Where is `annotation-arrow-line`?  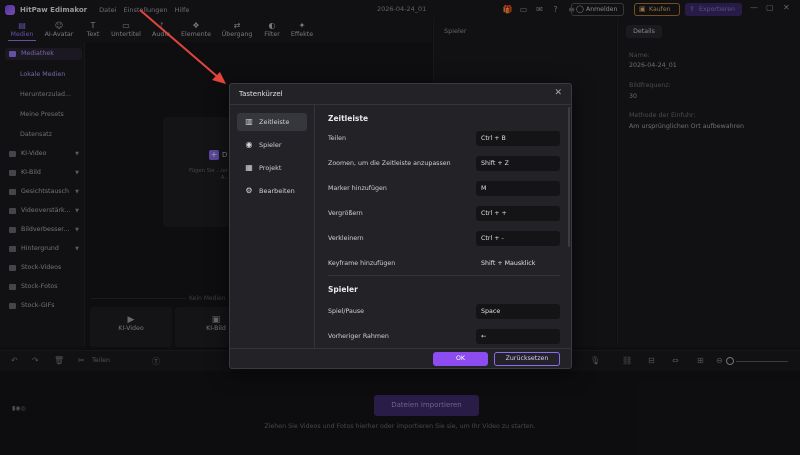 annotation-arrow-line is located at coordinates (179, 44).